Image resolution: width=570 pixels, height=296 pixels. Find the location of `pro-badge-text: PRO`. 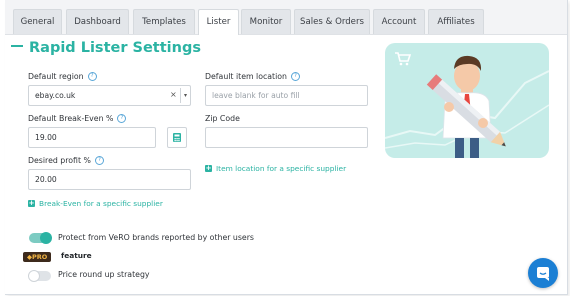

pro-badge-text: PRO is located at coordinates (40, 257).